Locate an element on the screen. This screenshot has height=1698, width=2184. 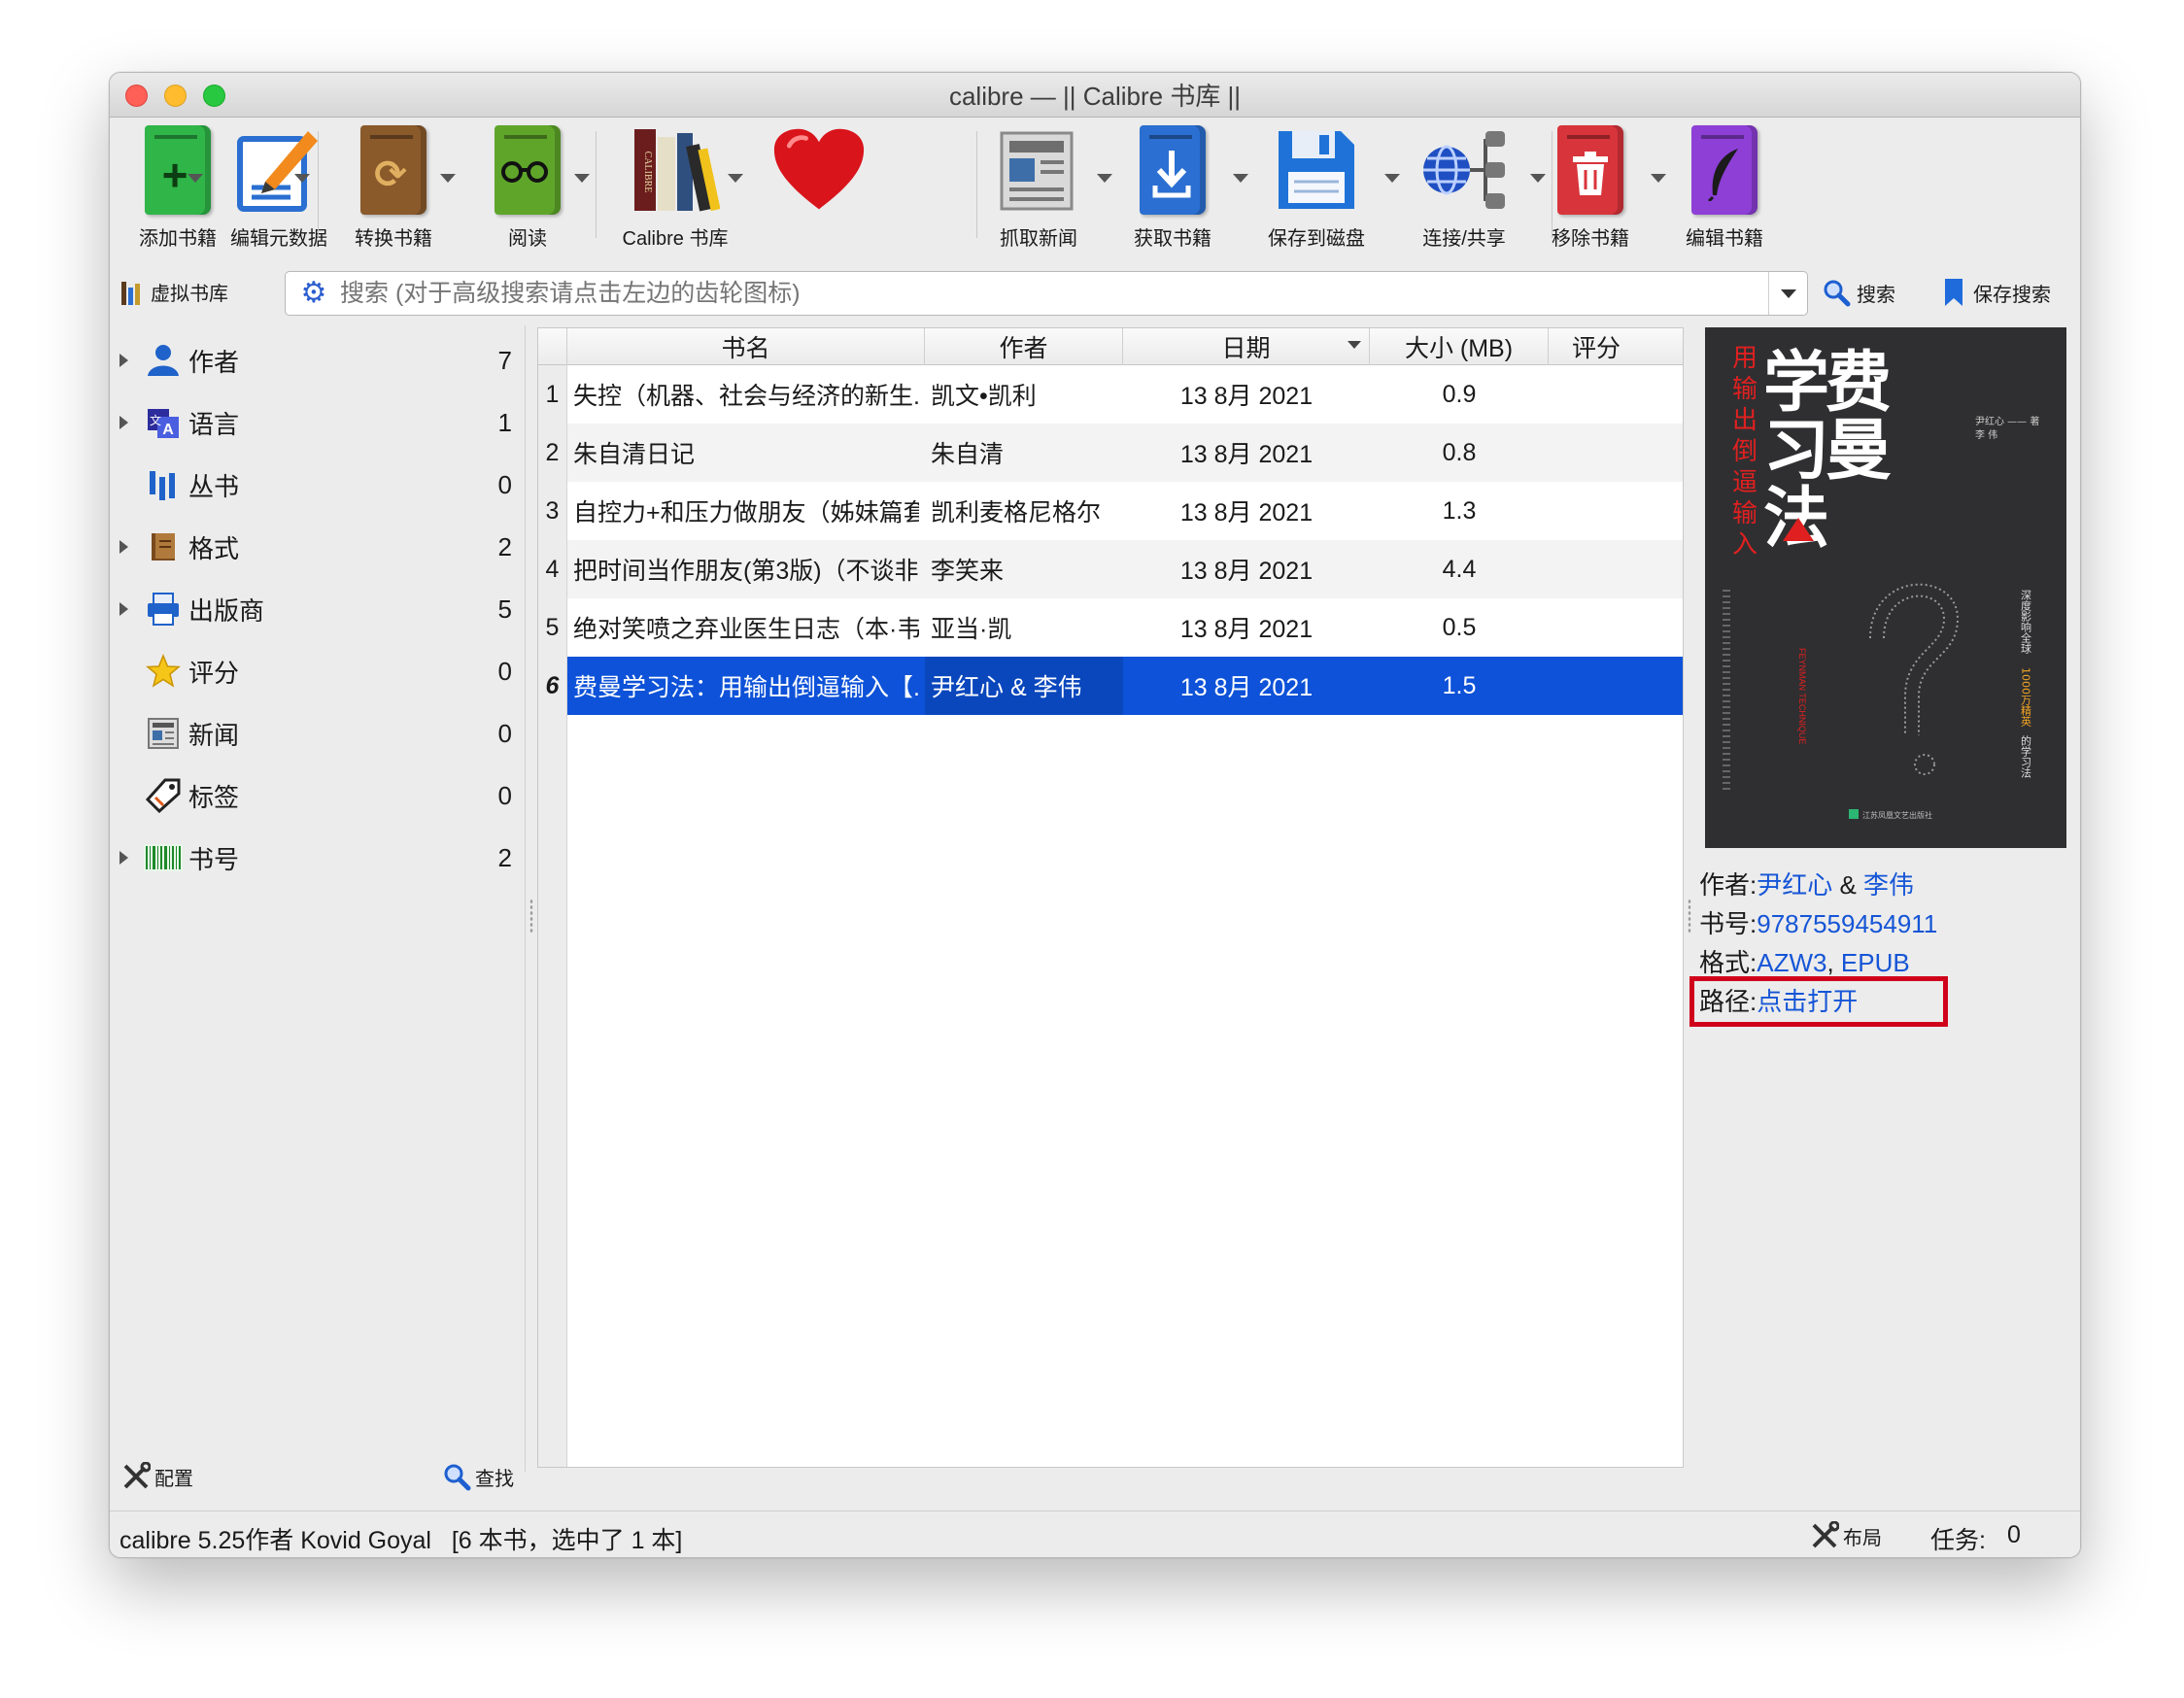
save-to-disk-button: 保存到磁盘 is located at coordinates (1316, 189).